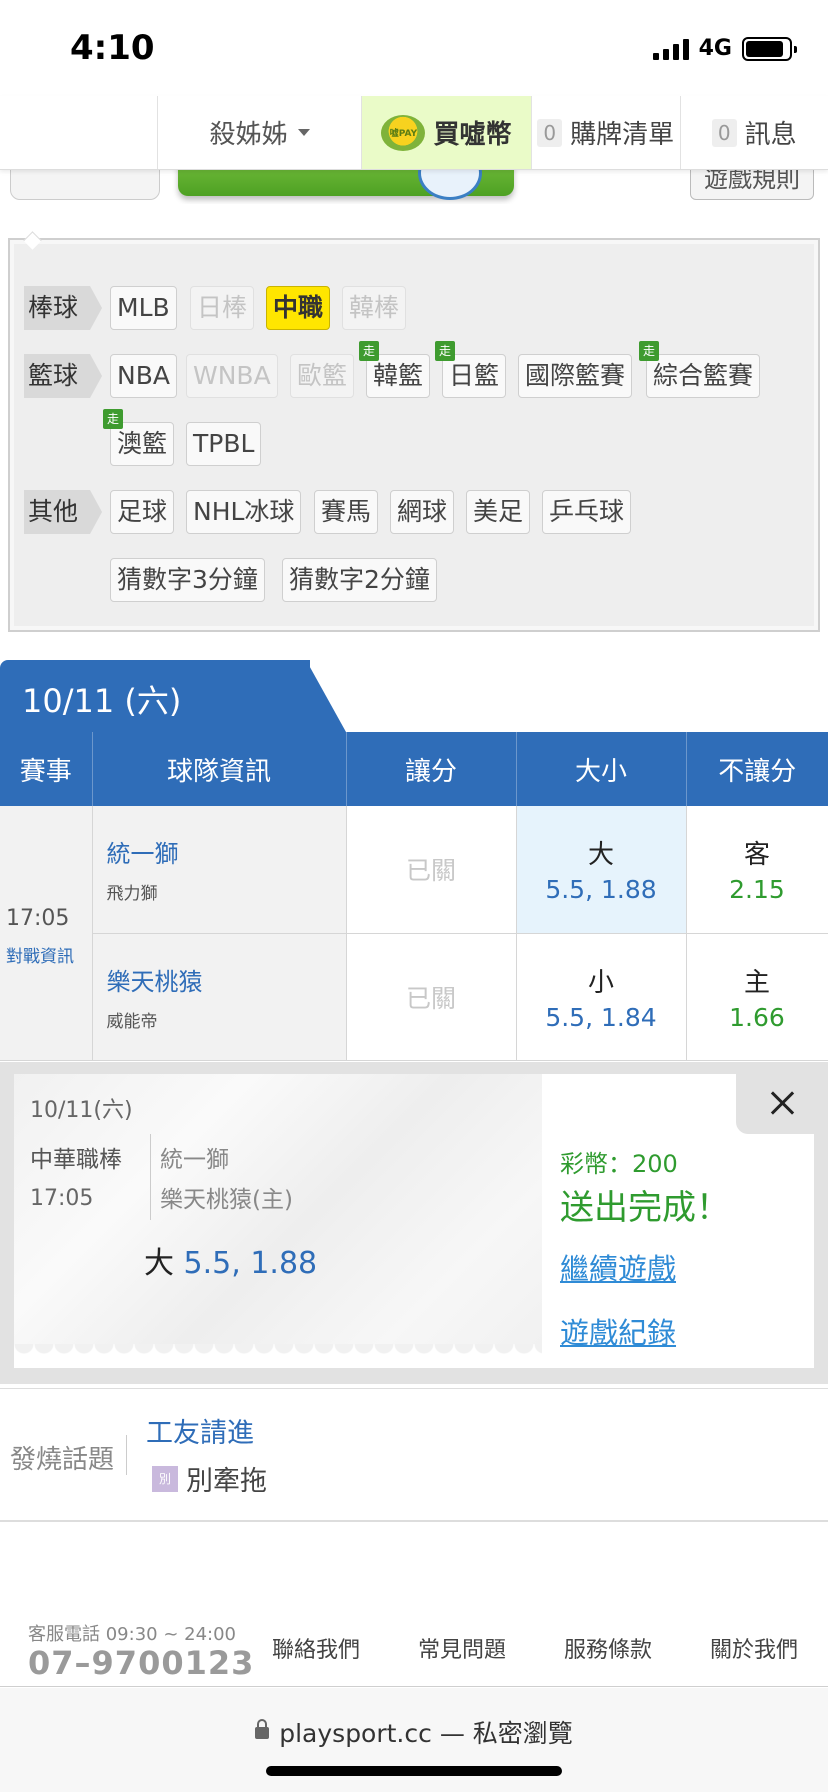 This screenshot has height=1792, width=828. I want to click on hot-topic-title: 別牽拖, so click(226, 1481).